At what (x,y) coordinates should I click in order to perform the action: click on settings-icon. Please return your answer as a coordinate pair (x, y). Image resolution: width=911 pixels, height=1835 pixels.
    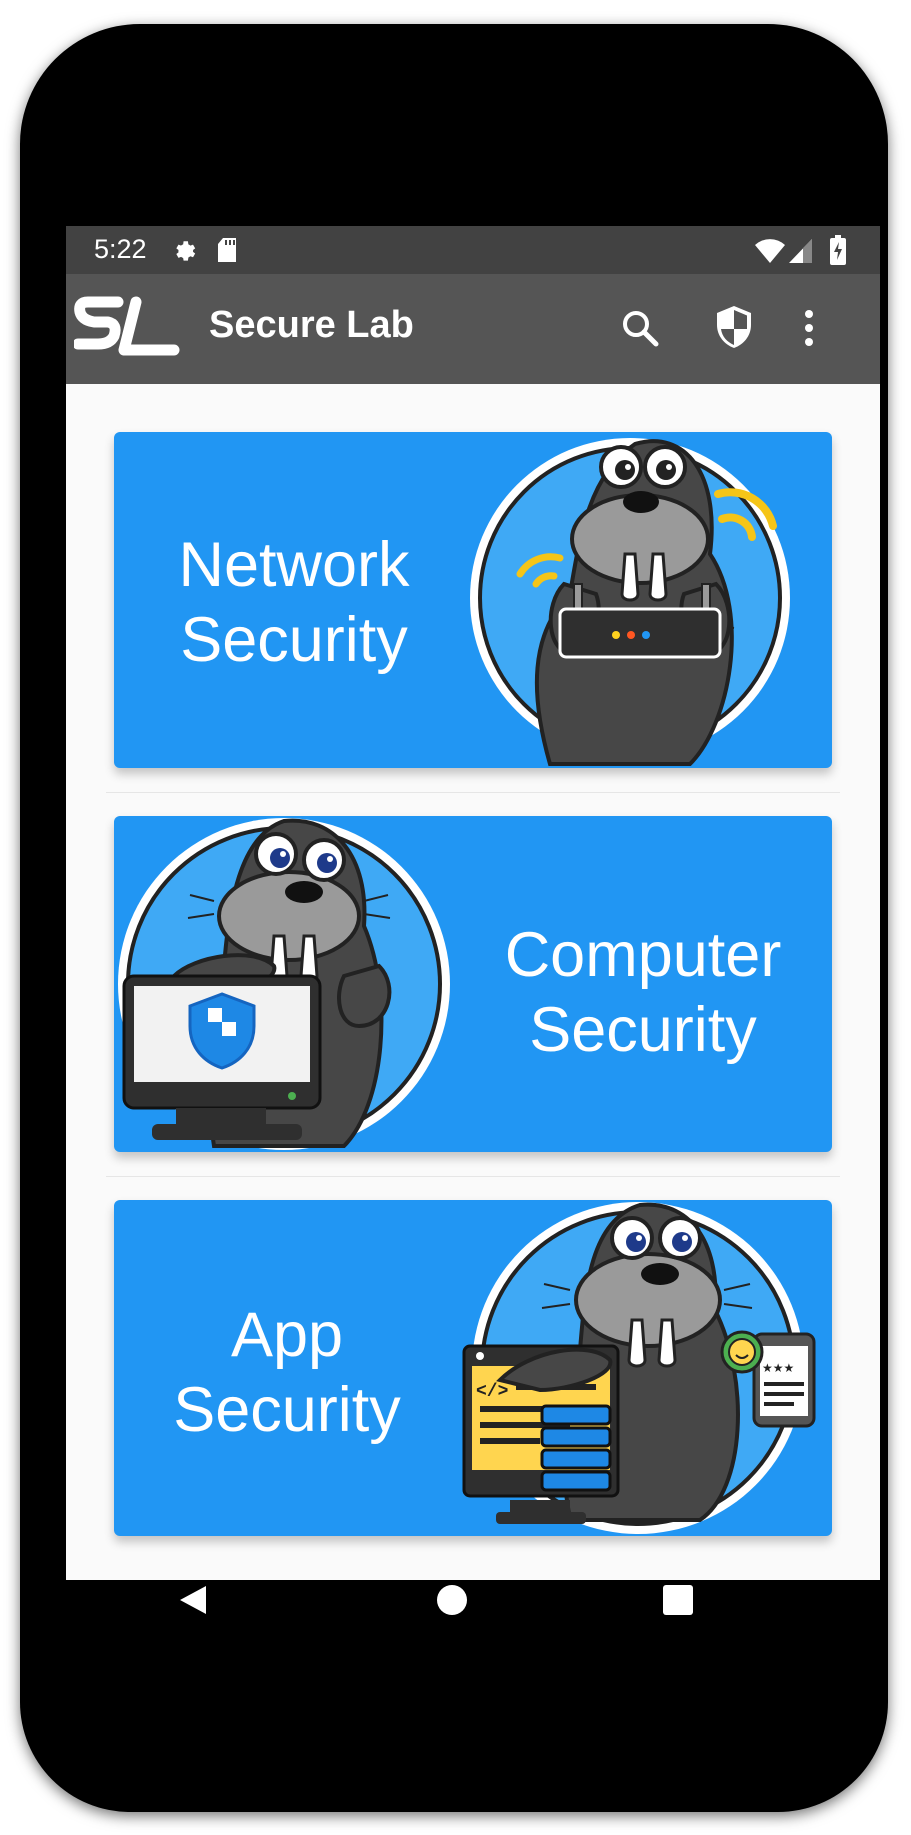
    Looking at the image, I should click on (186, 251).